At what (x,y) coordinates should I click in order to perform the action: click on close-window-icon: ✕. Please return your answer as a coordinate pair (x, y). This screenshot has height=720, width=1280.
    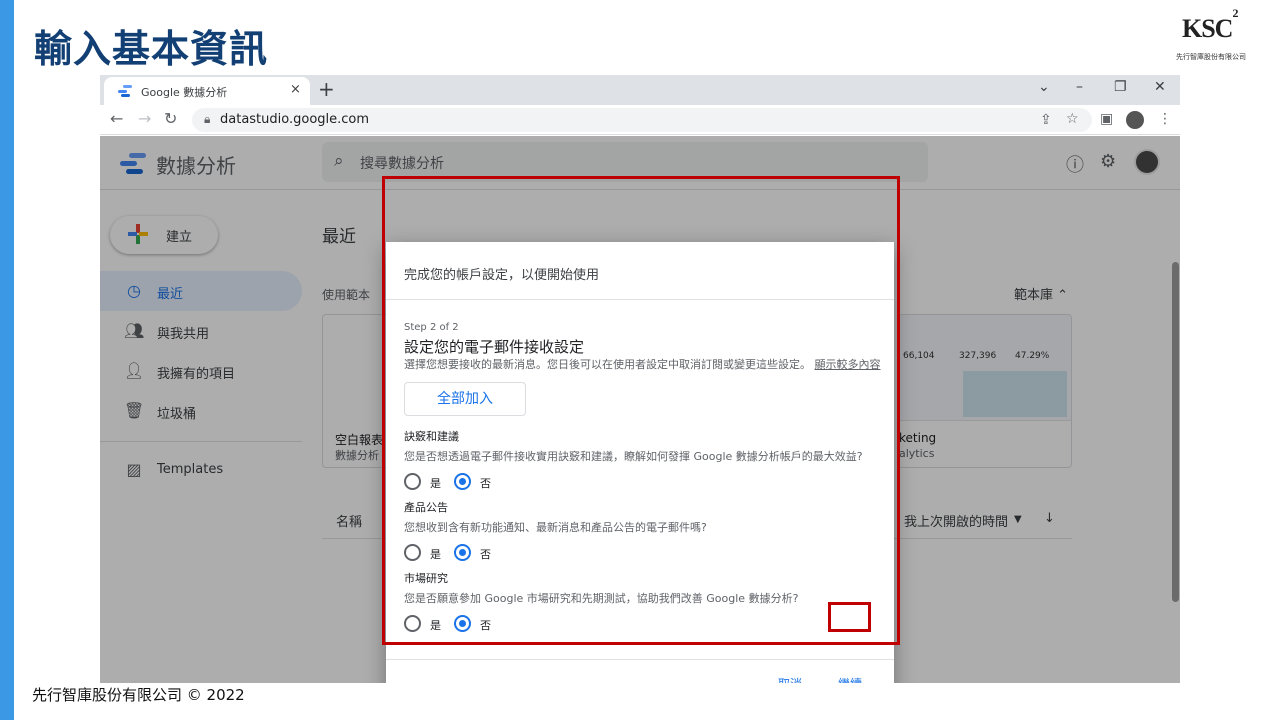
    Looking at the image, I should click on (1160, 87).